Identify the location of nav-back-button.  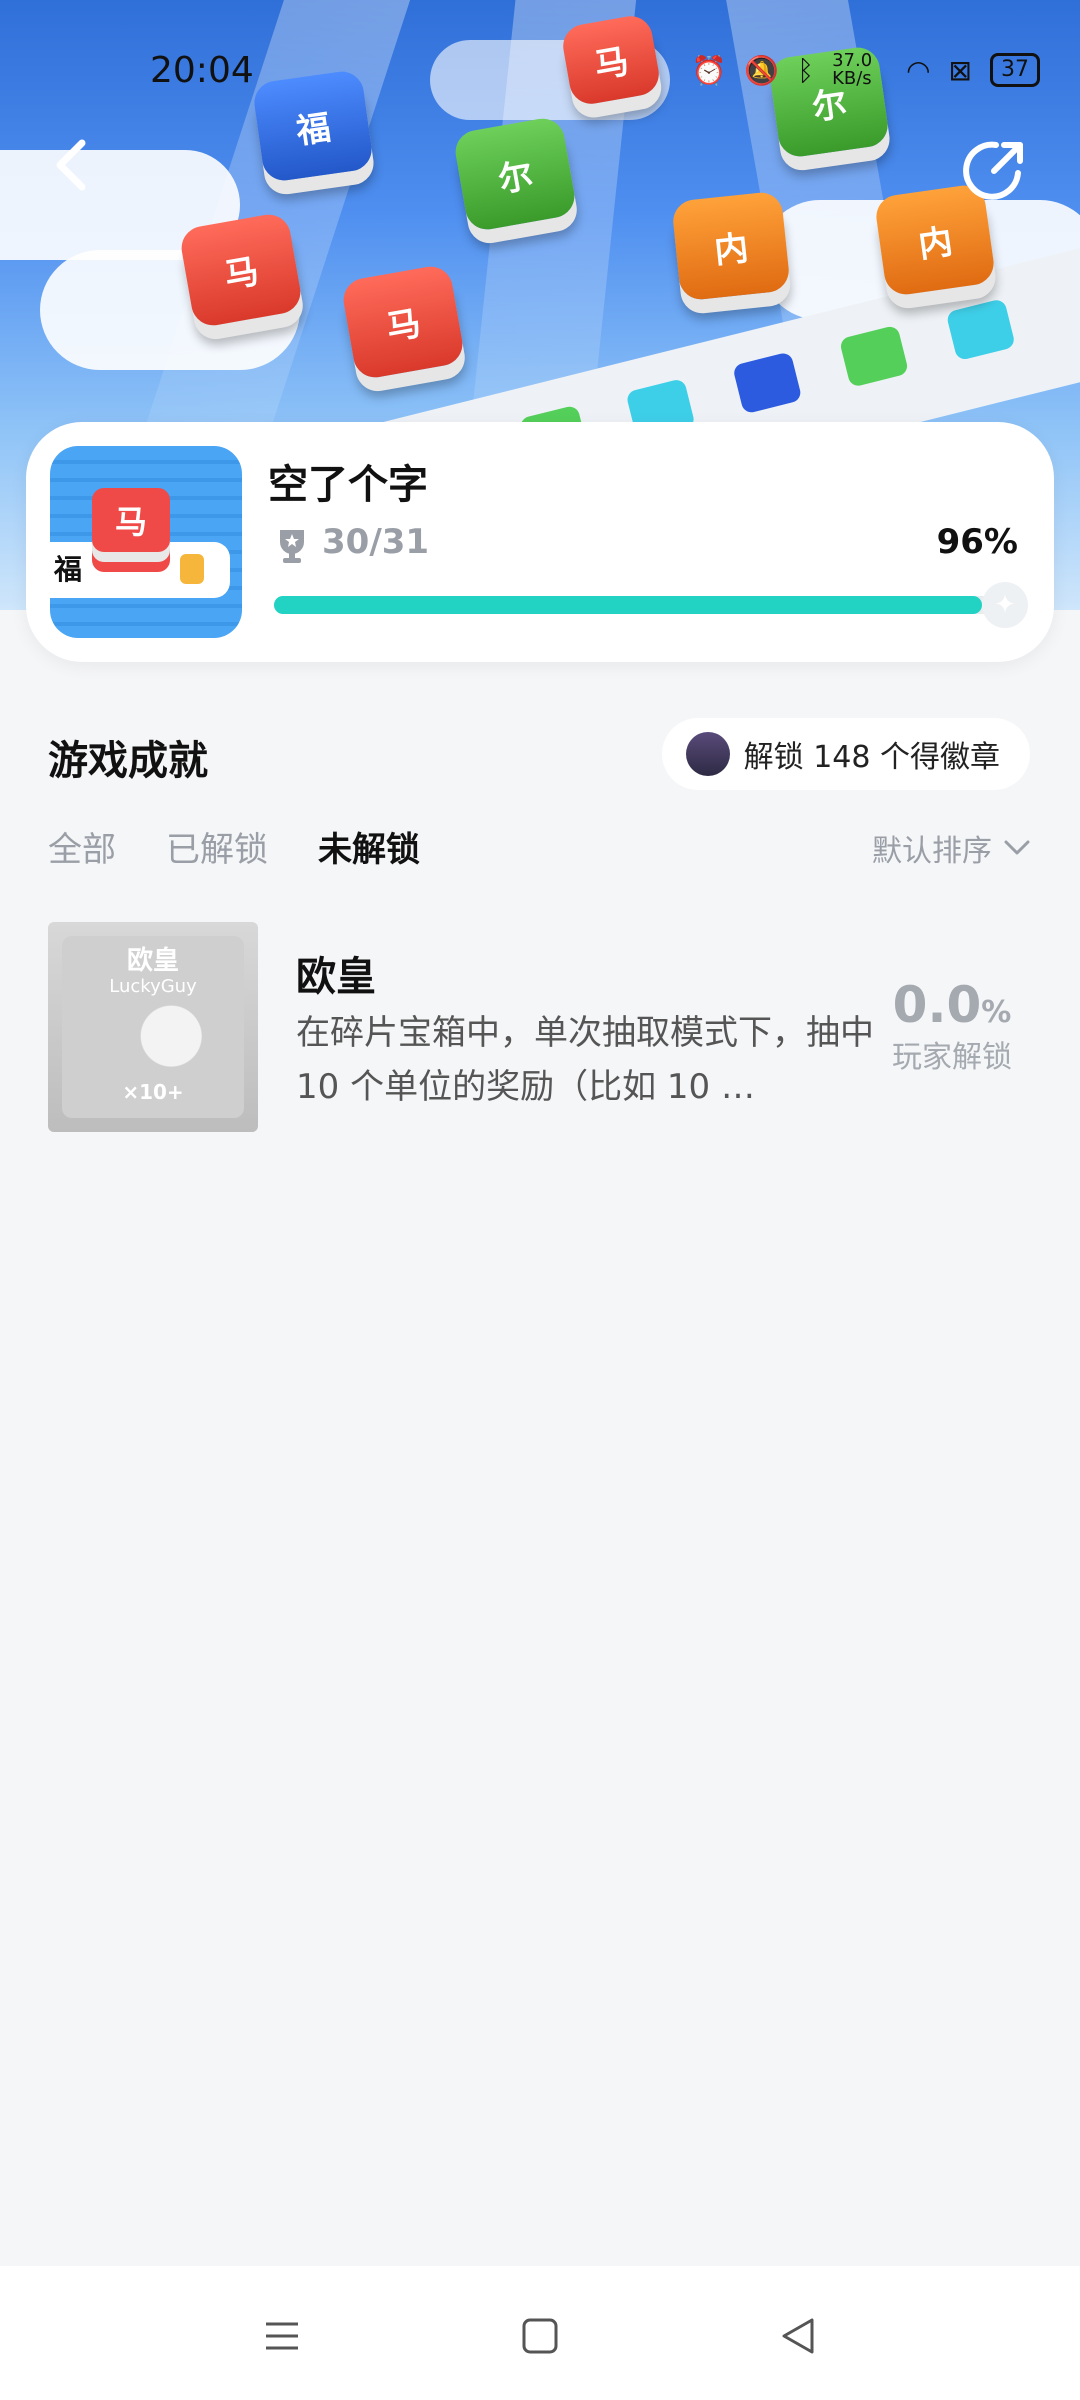
(798, 2336).